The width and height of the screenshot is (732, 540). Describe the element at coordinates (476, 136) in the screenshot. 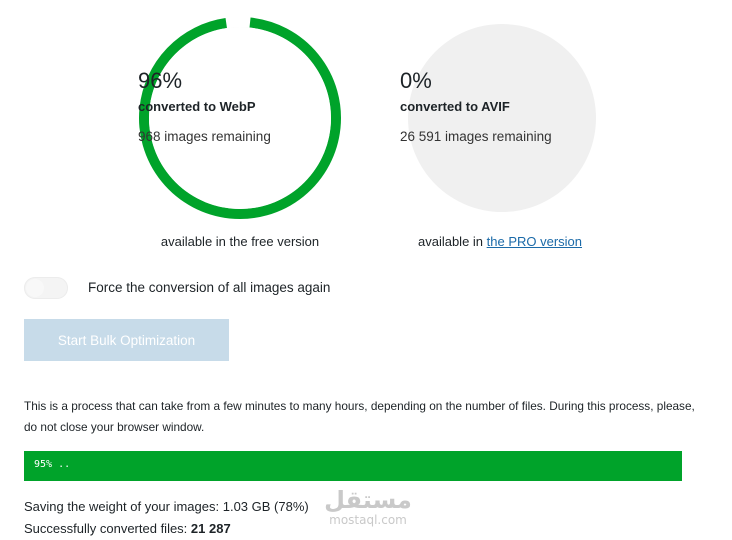

I see `avif-remaining-label: 26 591 images remaining` at that location.